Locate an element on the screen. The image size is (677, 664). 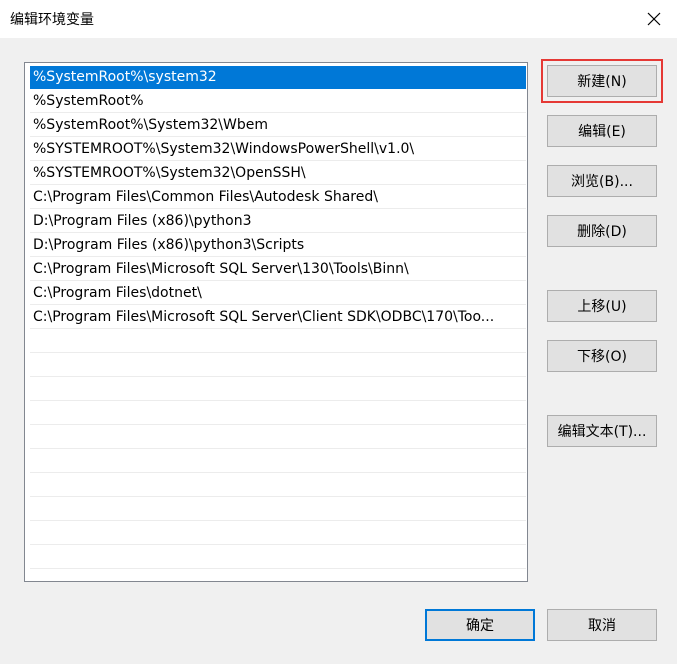
ok-button: 确定 is located at coordinates (480, 625).